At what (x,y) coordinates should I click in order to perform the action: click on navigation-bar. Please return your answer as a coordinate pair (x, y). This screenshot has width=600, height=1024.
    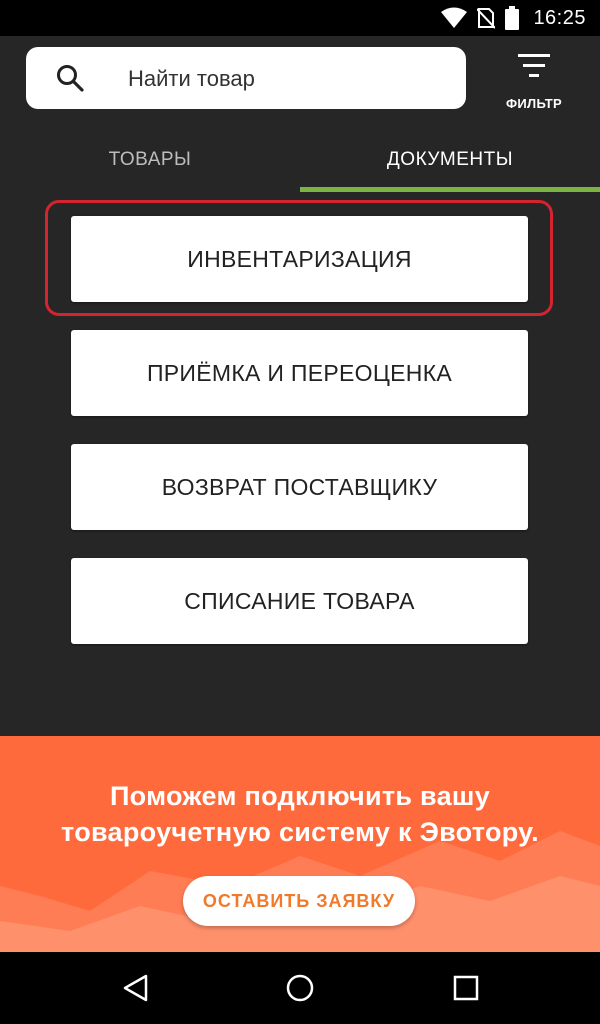
    Looking at the image, I should click on (300, 988).